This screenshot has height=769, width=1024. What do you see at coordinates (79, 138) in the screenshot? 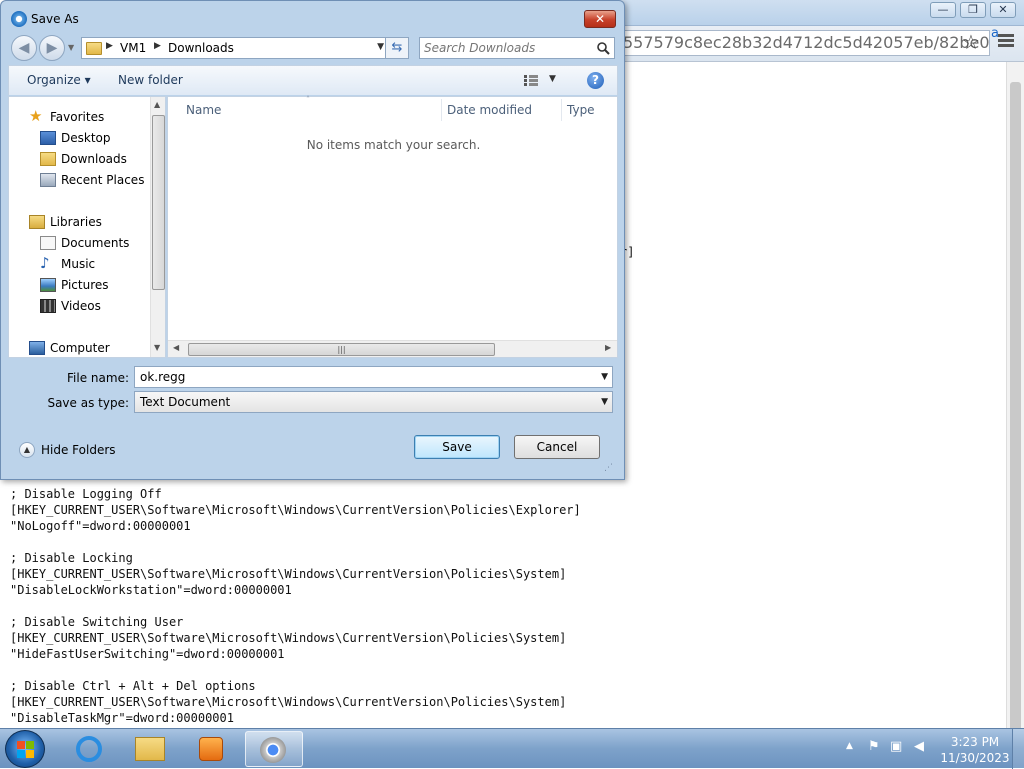
I see `nav-item-desktop: Desktop` at bounding box center [79, 138].